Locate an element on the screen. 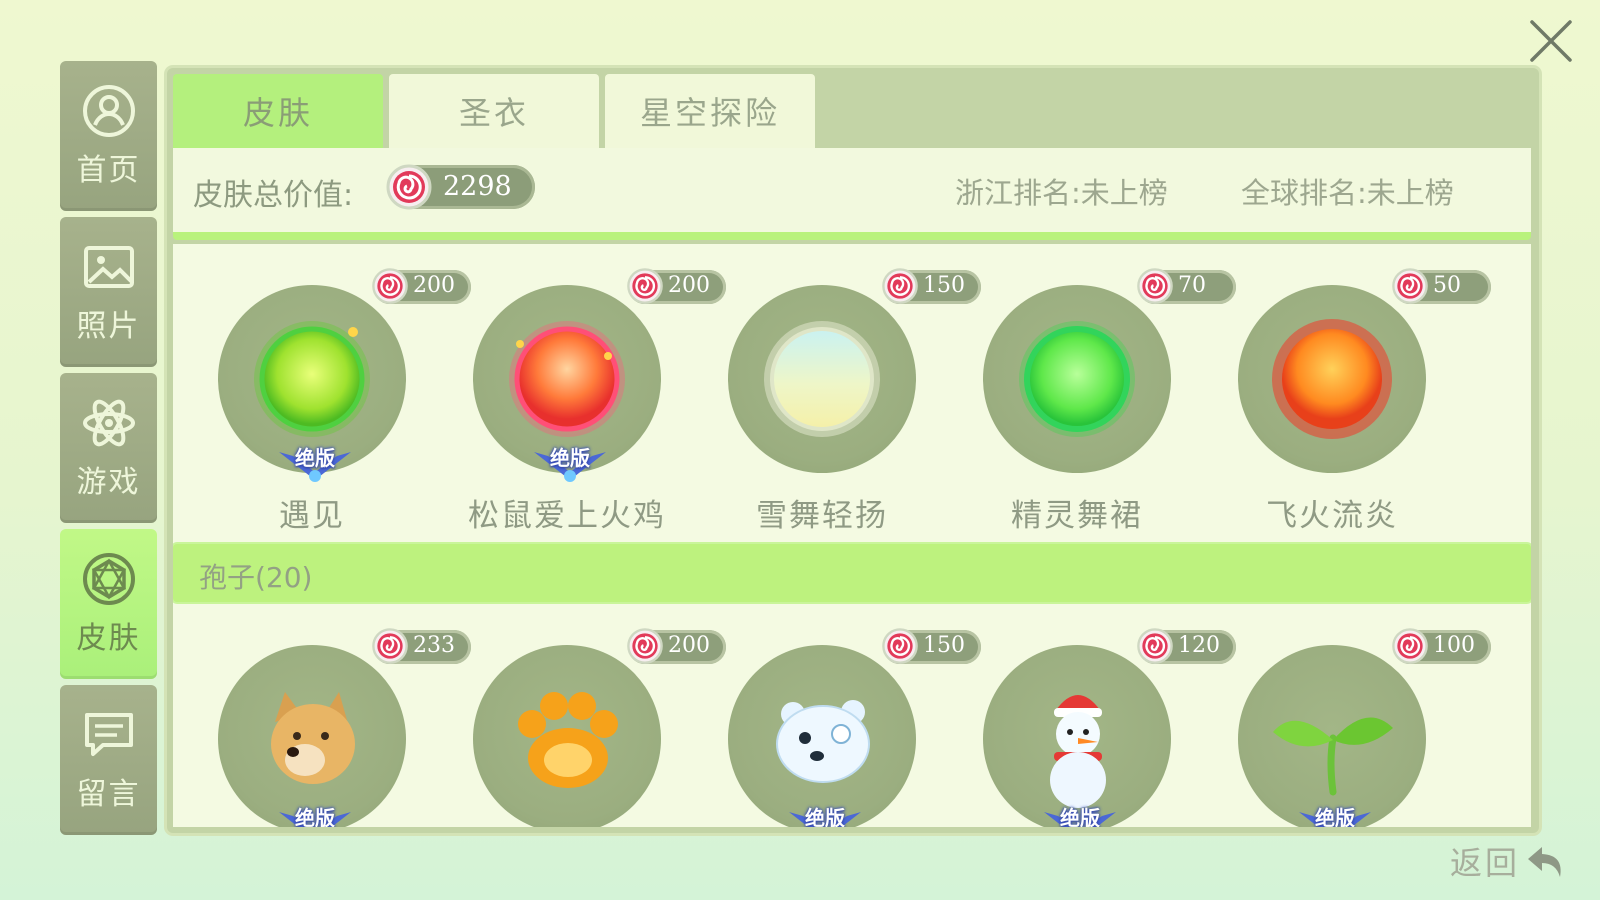 This screenshot has width=1600, height=900. tab-armor: 圣衣 is located at coordinates (494, 111).